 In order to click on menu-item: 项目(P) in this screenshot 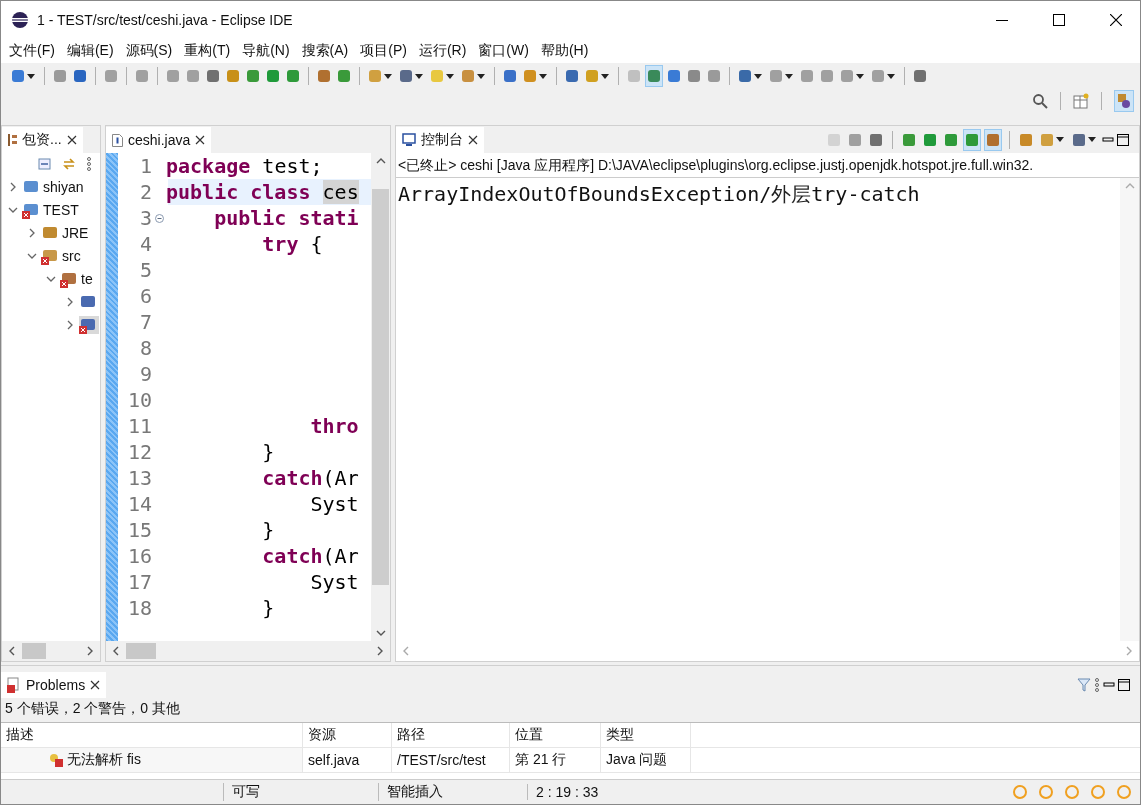, I will do `click(383, 51)`.